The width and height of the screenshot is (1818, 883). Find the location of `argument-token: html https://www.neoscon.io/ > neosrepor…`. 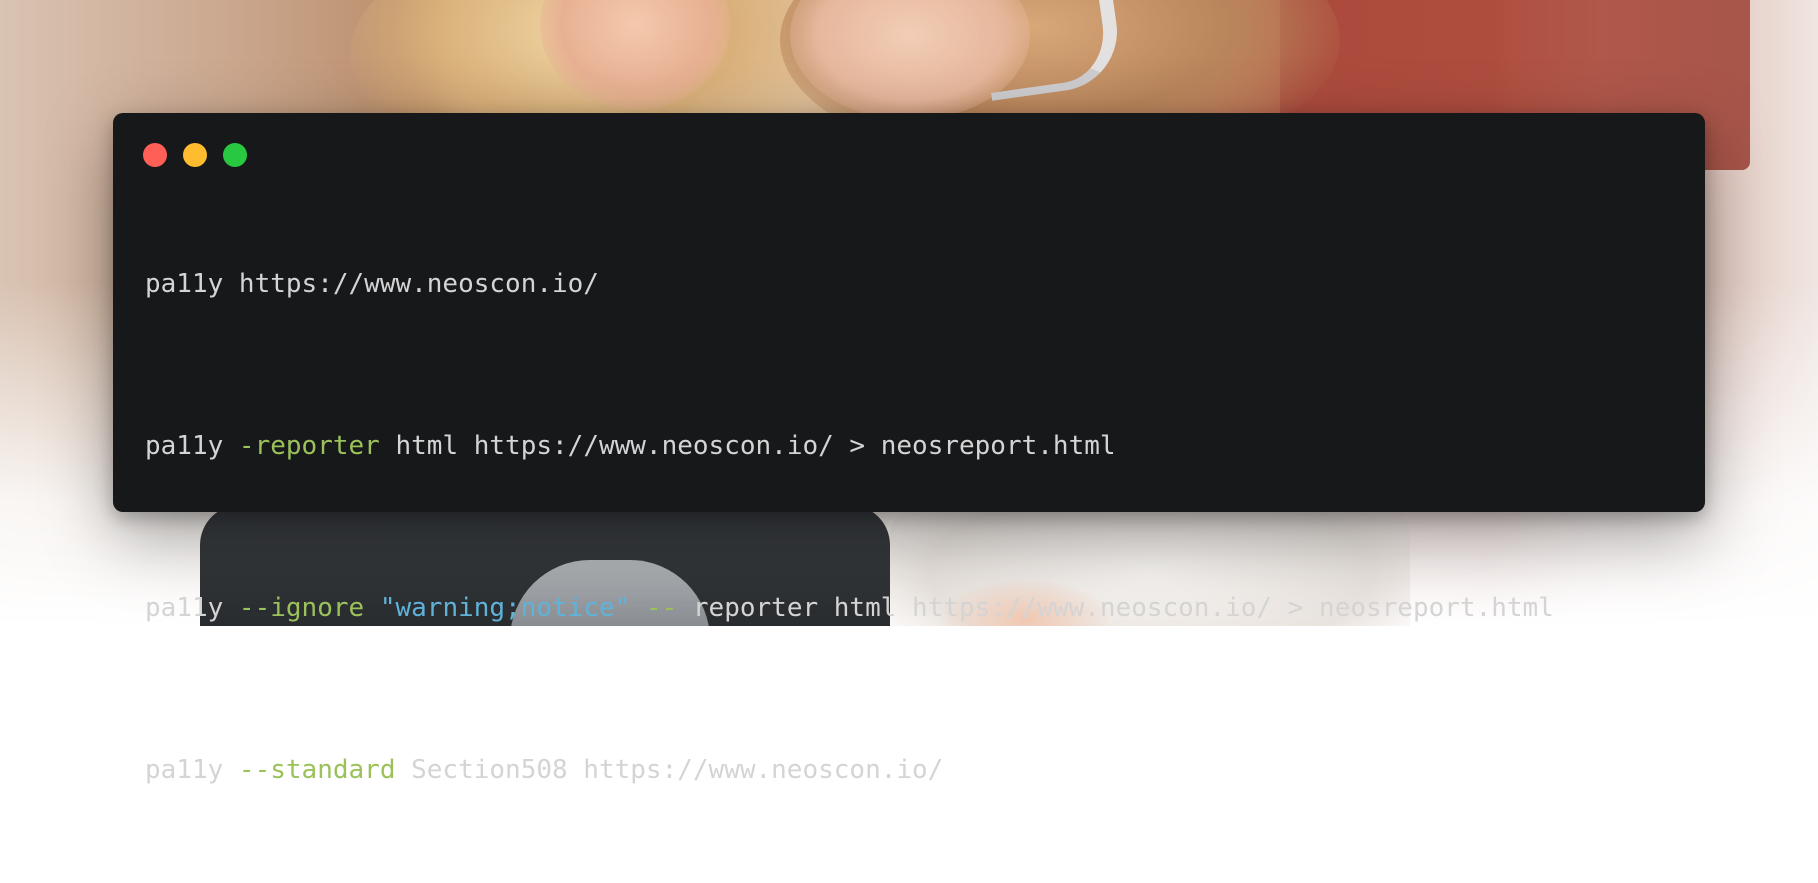

argument-token: html https://www.neoscon.io/ > neosrepor… is located at coordinates (747, 446).